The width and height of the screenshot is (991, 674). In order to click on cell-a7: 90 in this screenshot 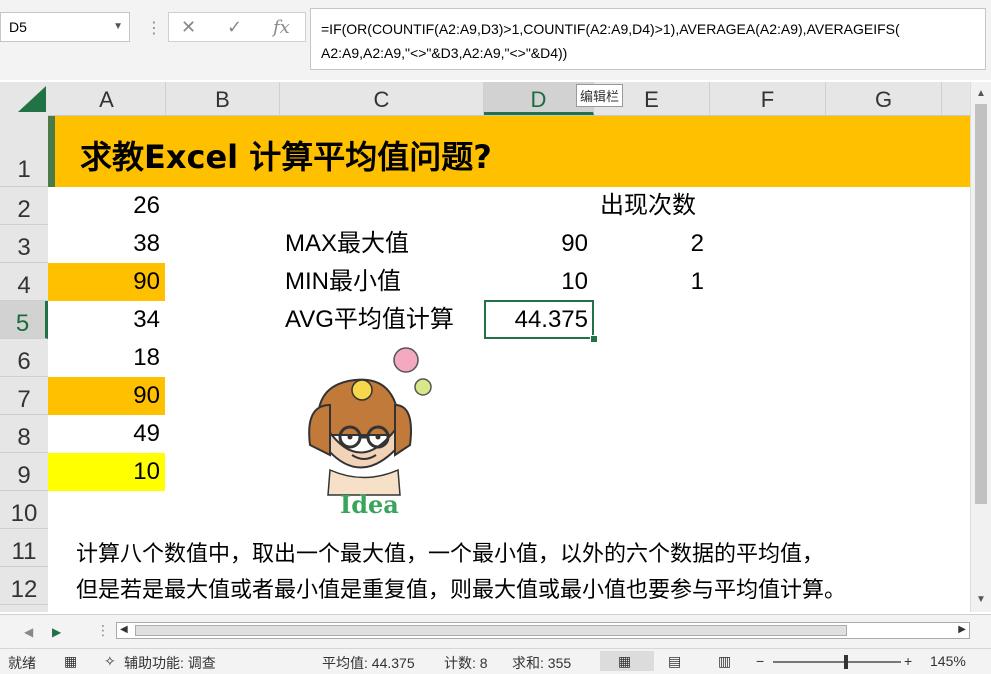, I will do `click(106, 396)`.